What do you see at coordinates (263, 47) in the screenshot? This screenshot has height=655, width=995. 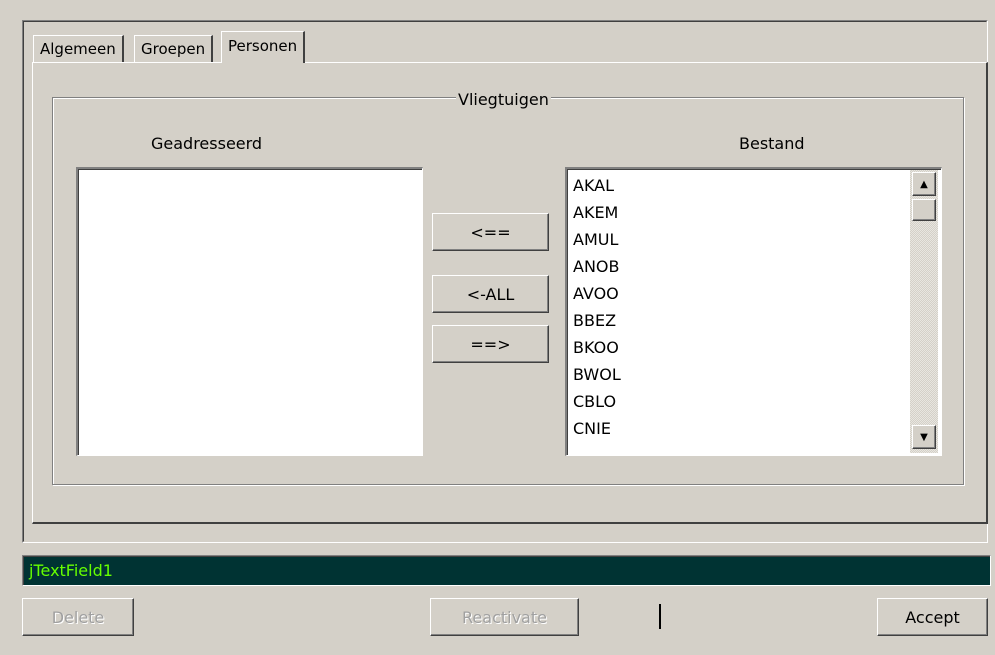 I see `tab-personen: Personen` at bounding box center [263, 47].